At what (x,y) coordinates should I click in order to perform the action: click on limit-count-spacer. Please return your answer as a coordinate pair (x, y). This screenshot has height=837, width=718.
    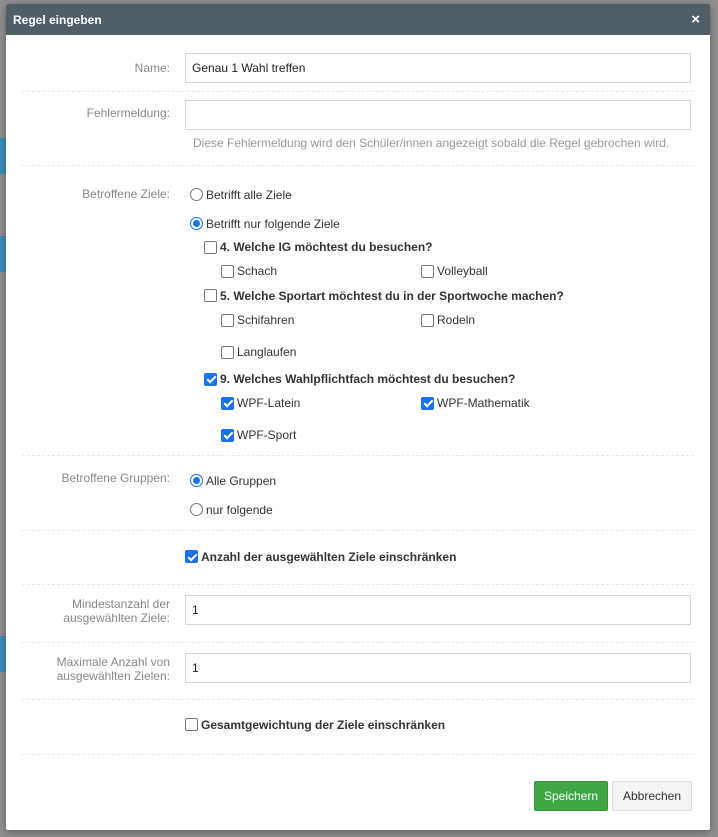
    Looking at the image, I should click on (103, 563).